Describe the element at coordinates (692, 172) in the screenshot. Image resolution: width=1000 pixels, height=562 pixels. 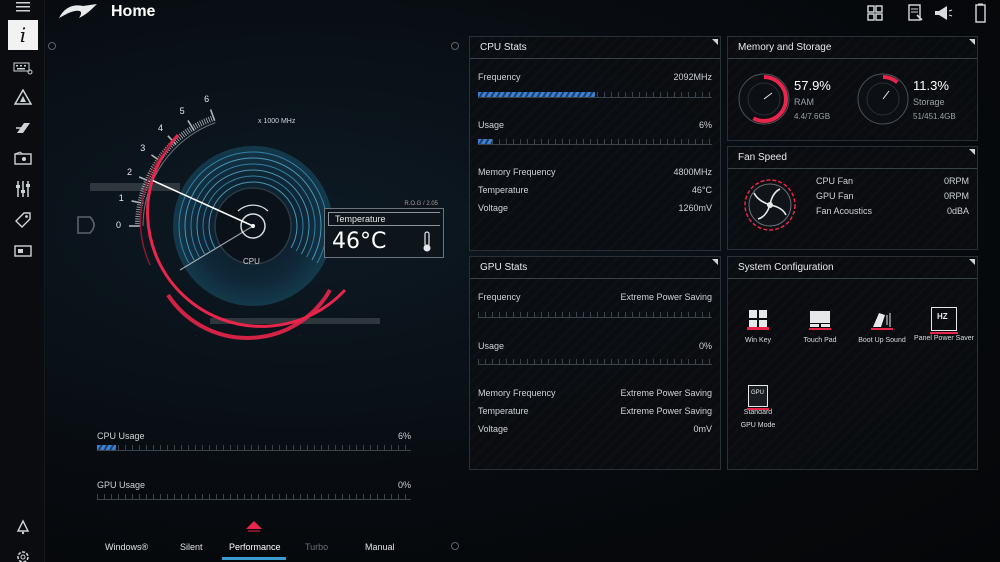
I see `cpu-mem-freq-value: 4800MHz` at that location.